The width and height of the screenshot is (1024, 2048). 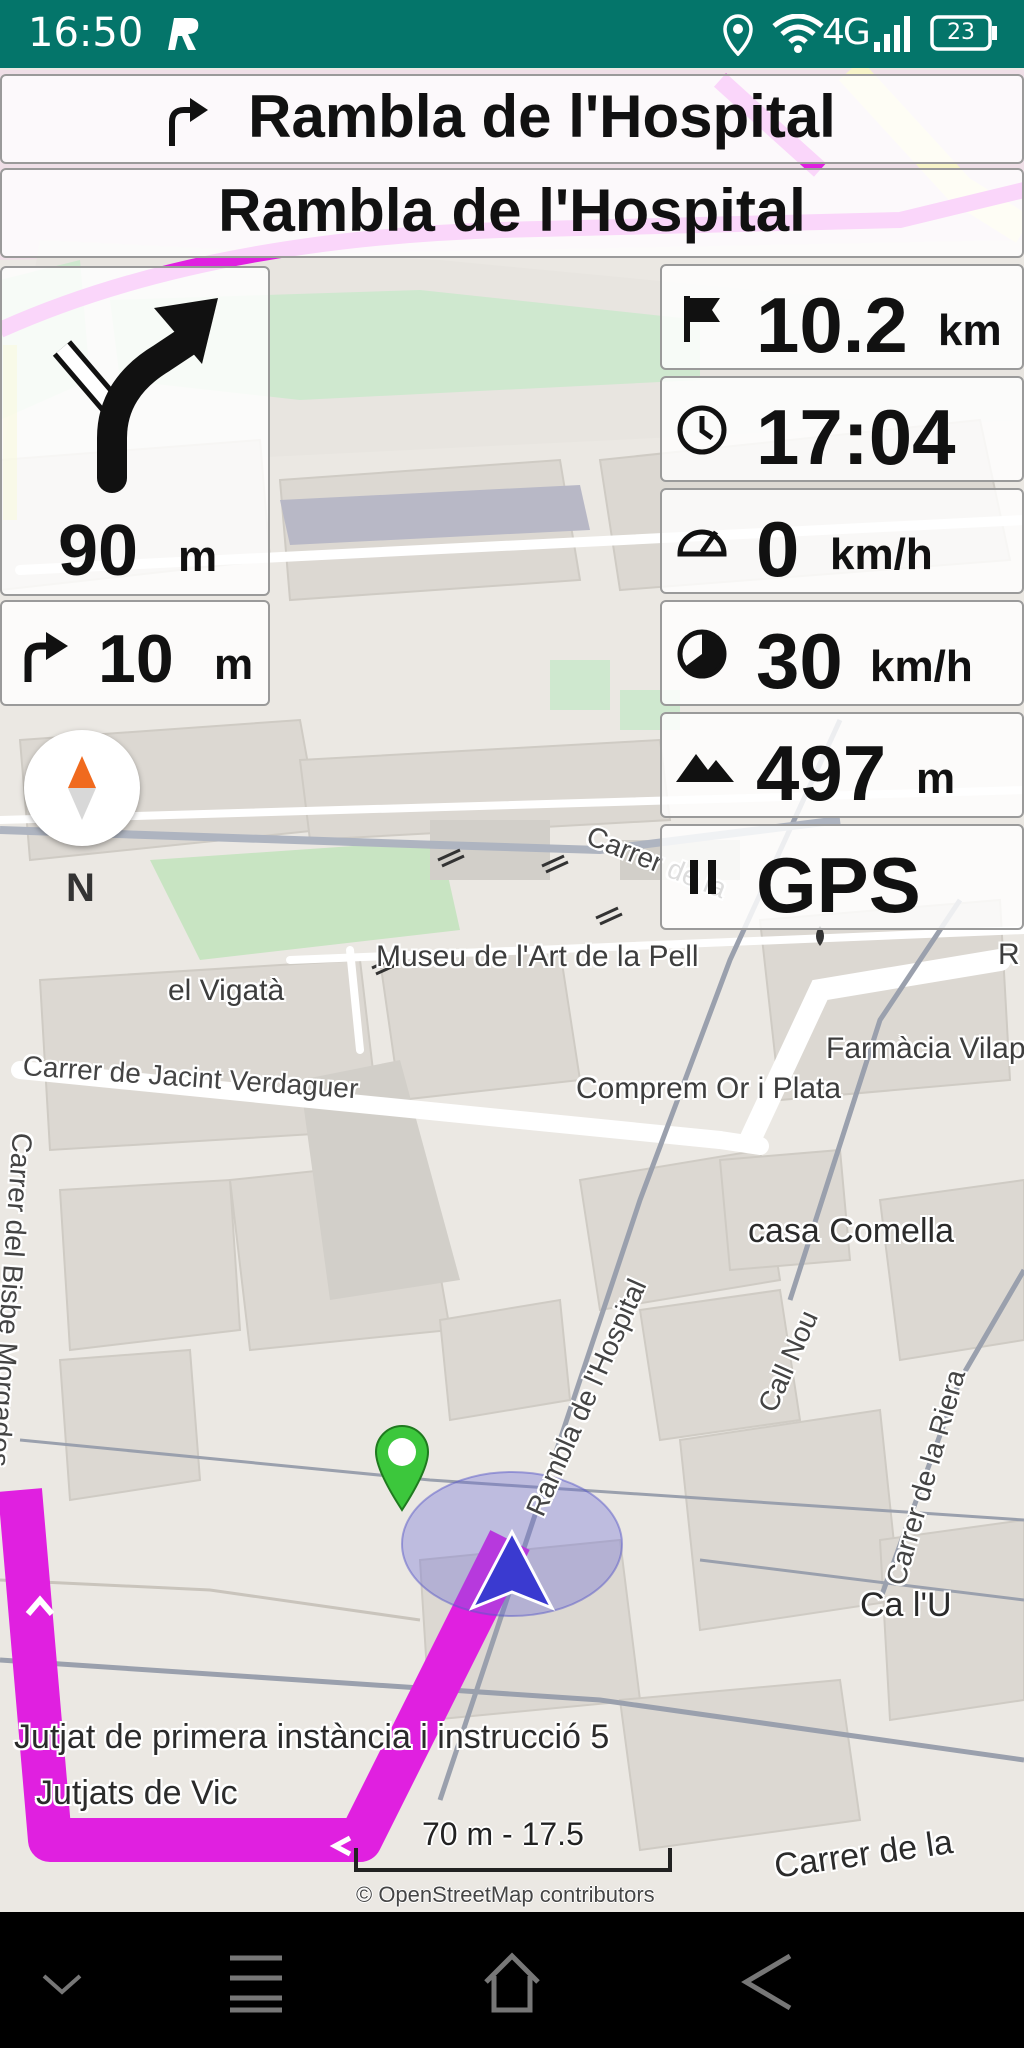 I want to click on gps-label: GPS, so click(x=838, y=885).